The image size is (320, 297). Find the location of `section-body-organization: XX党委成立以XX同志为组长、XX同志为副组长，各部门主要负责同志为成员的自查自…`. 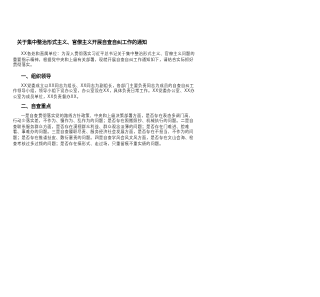

section-body-organization: XX党委成立以XX同志为组长、XX同志为副组长，各部门主要负责同志为成员的自查自… is located at coordinates (104, 90).